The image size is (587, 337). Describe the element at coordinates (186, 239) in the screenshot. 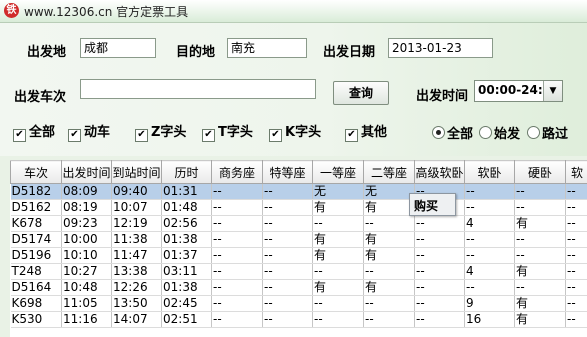

I see `table-cell: 01:38` at that location.